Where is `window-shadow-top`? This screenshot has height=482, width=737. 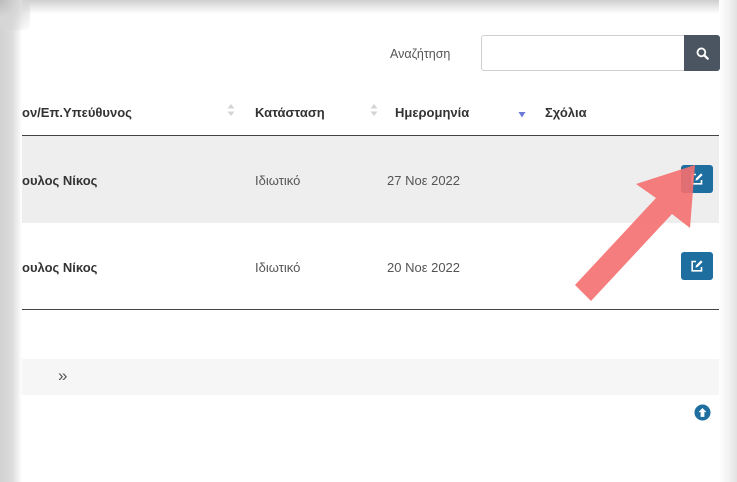 window-shadow-top is located at coordinates (368, 7).